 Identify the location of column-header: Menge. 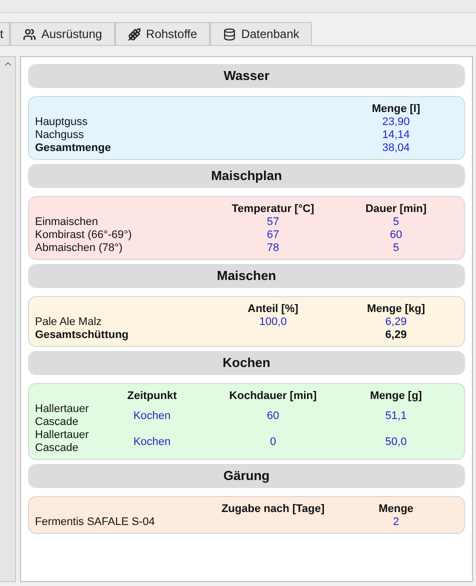
(396, 509).